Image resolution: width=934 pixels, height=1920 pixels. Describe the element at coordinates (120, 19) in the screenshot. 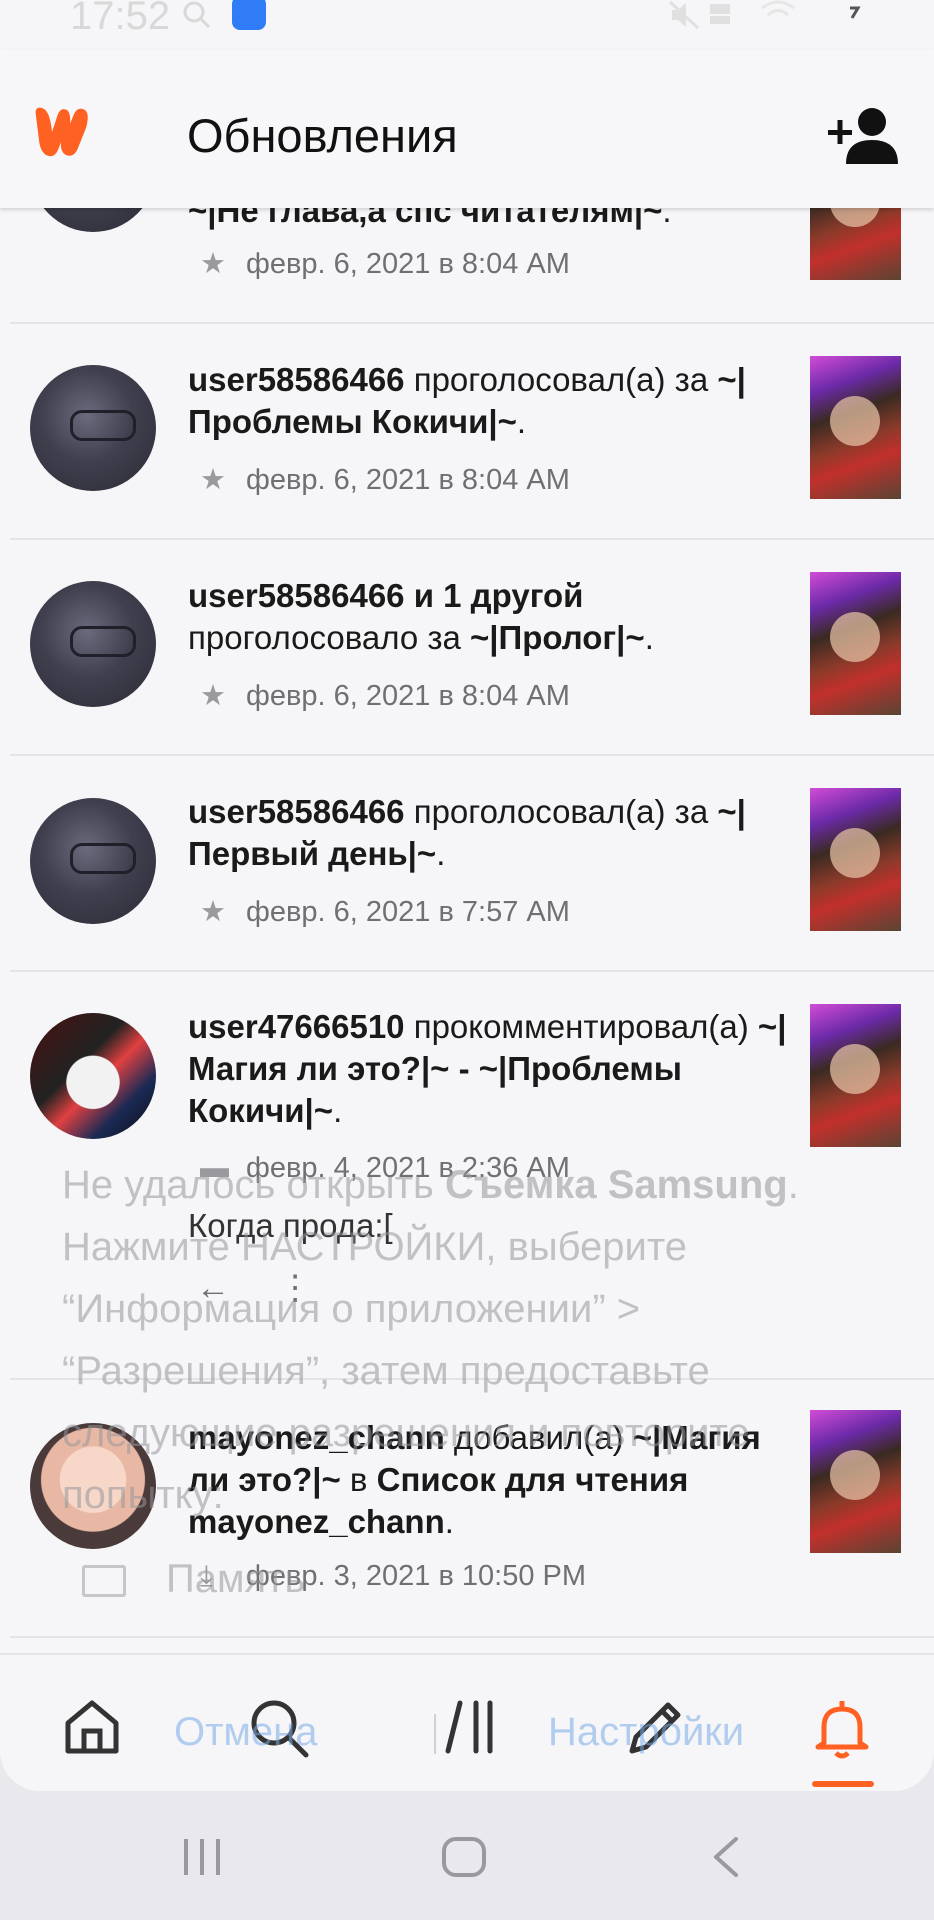

I see `status-time: 17:52` at that location.